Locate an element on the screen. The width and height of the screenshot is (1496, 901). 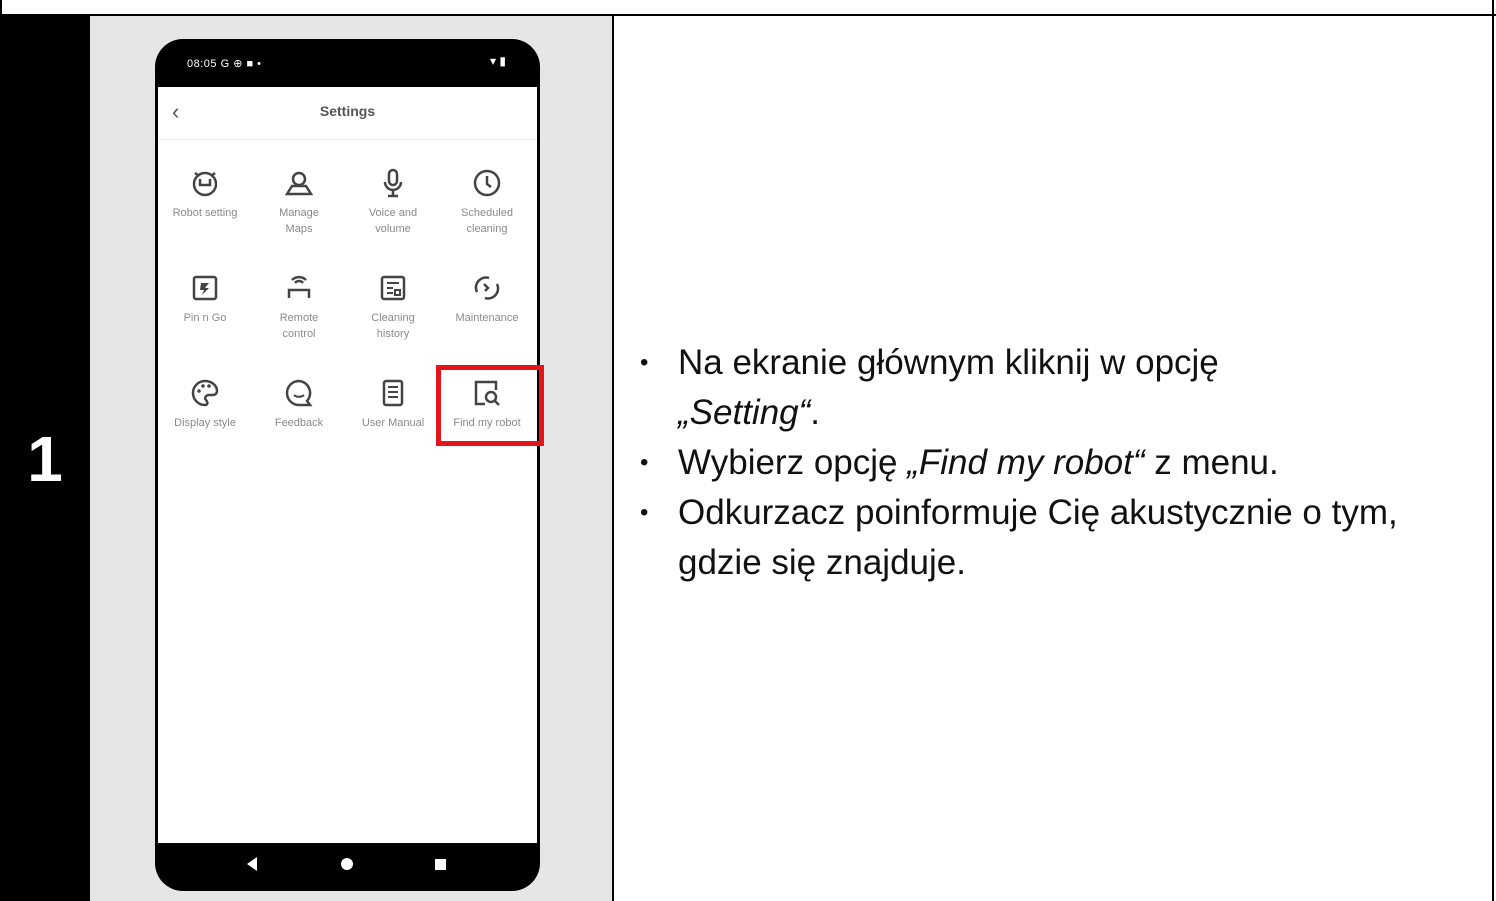
screen-title: Settings is located at coordinates (347, 111).